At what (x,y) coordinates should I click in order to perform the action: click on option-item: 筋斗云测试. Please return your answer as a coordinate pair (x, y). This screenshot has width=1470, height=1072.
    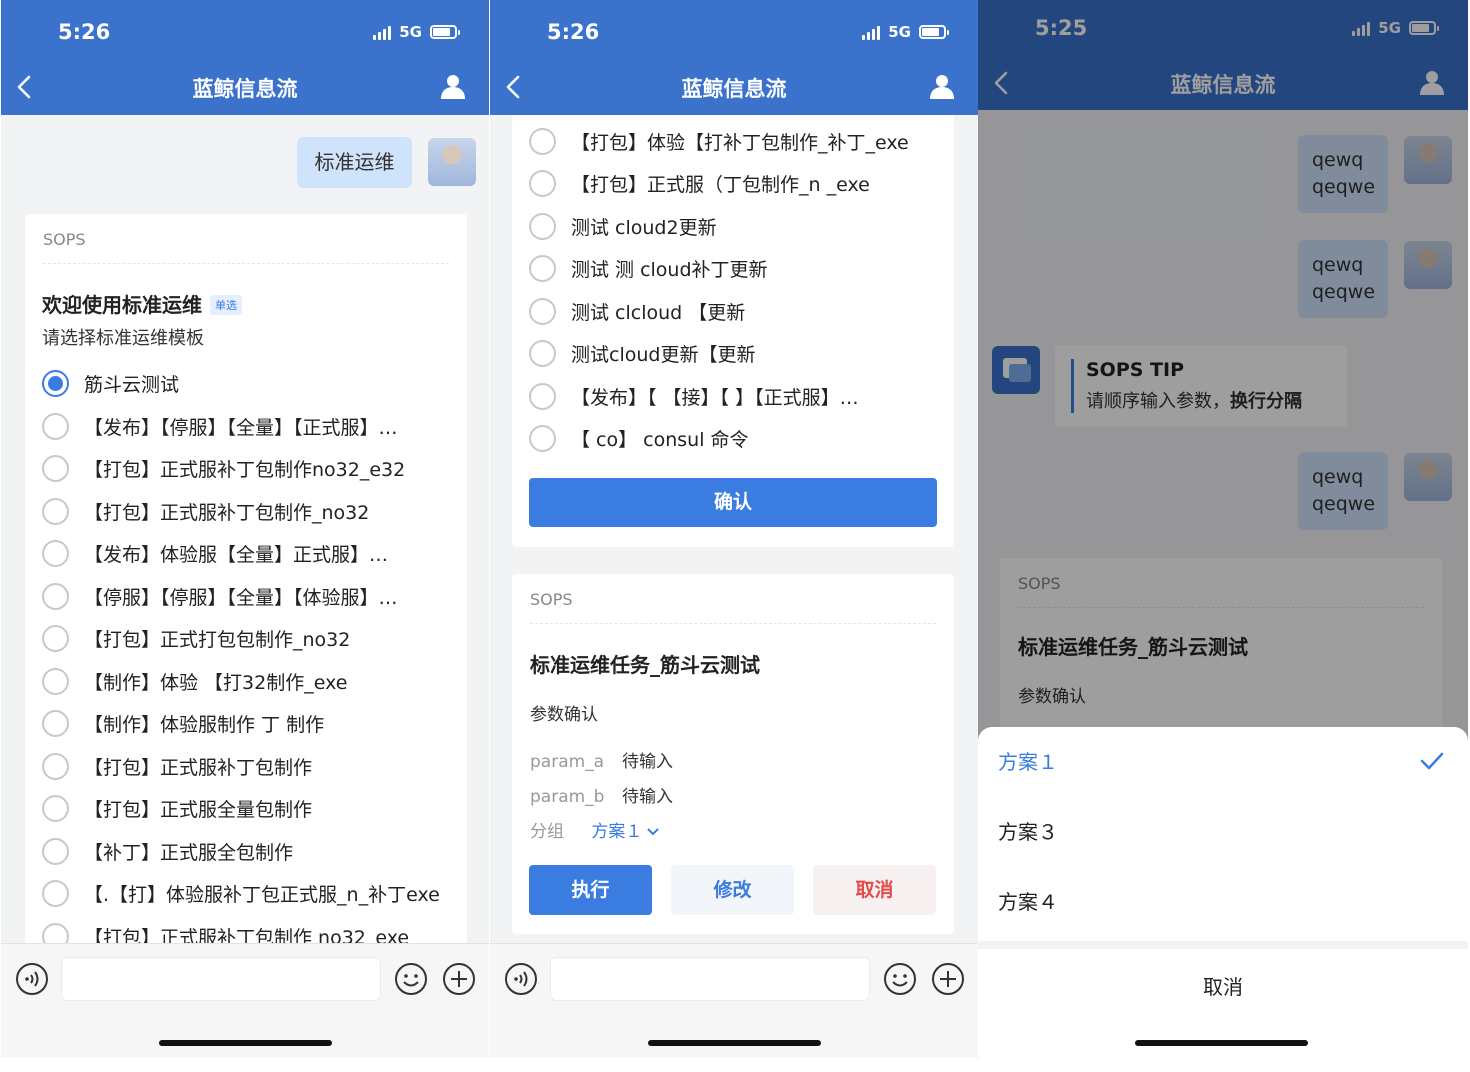
    Looking at the image, I should click on (110, 383).